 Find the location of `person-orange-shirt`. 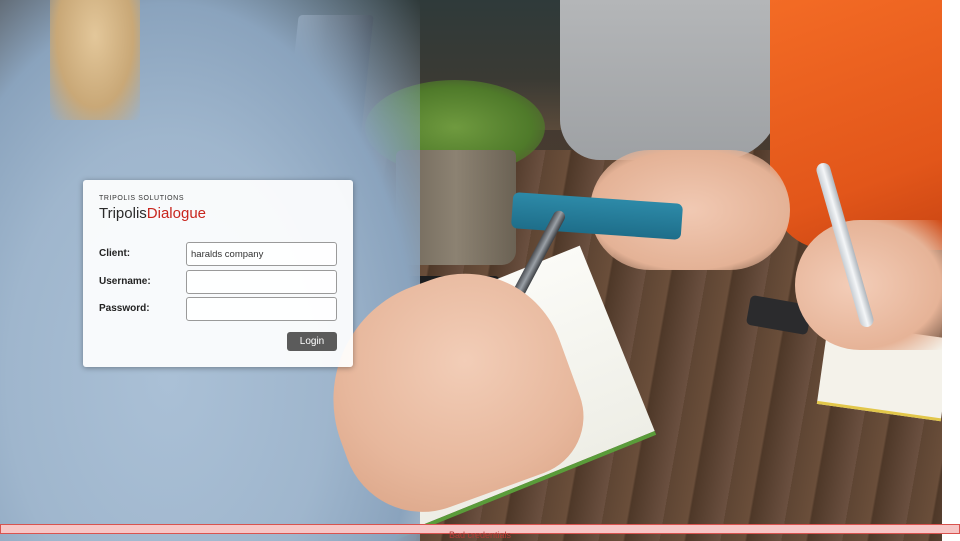

person-orange-shirt is located at coordinates (856, 125).